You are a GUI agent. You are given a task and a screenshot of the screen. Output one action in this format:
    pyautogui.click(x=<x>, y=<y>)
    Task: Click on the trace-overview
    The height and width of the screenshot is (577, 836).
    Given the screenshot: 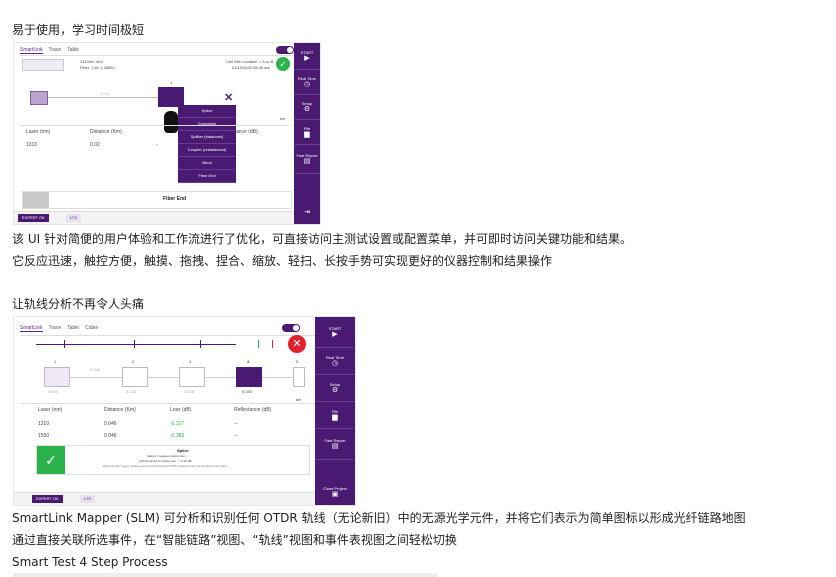 What is the action you would take?
    pyautogui.click(x=136, y=344)
    